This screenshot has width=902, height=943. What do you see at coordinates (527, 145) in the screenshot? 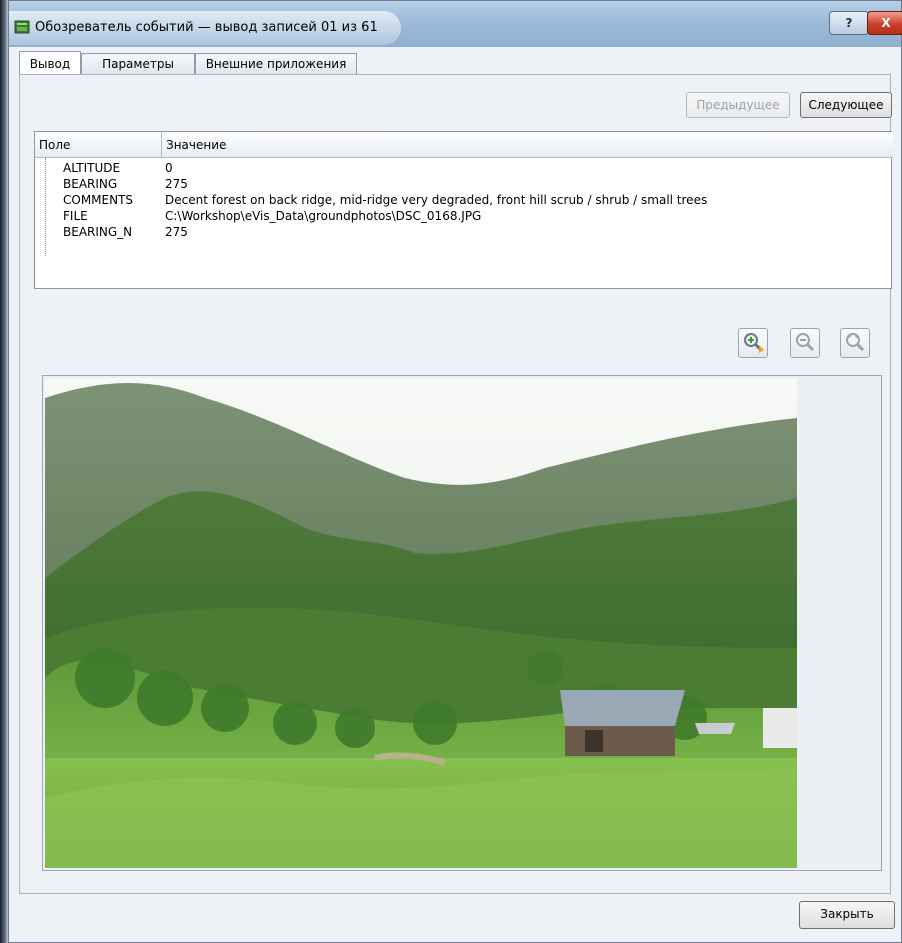
I see `column-header-value: Значение` at bounding box center [527, 145].